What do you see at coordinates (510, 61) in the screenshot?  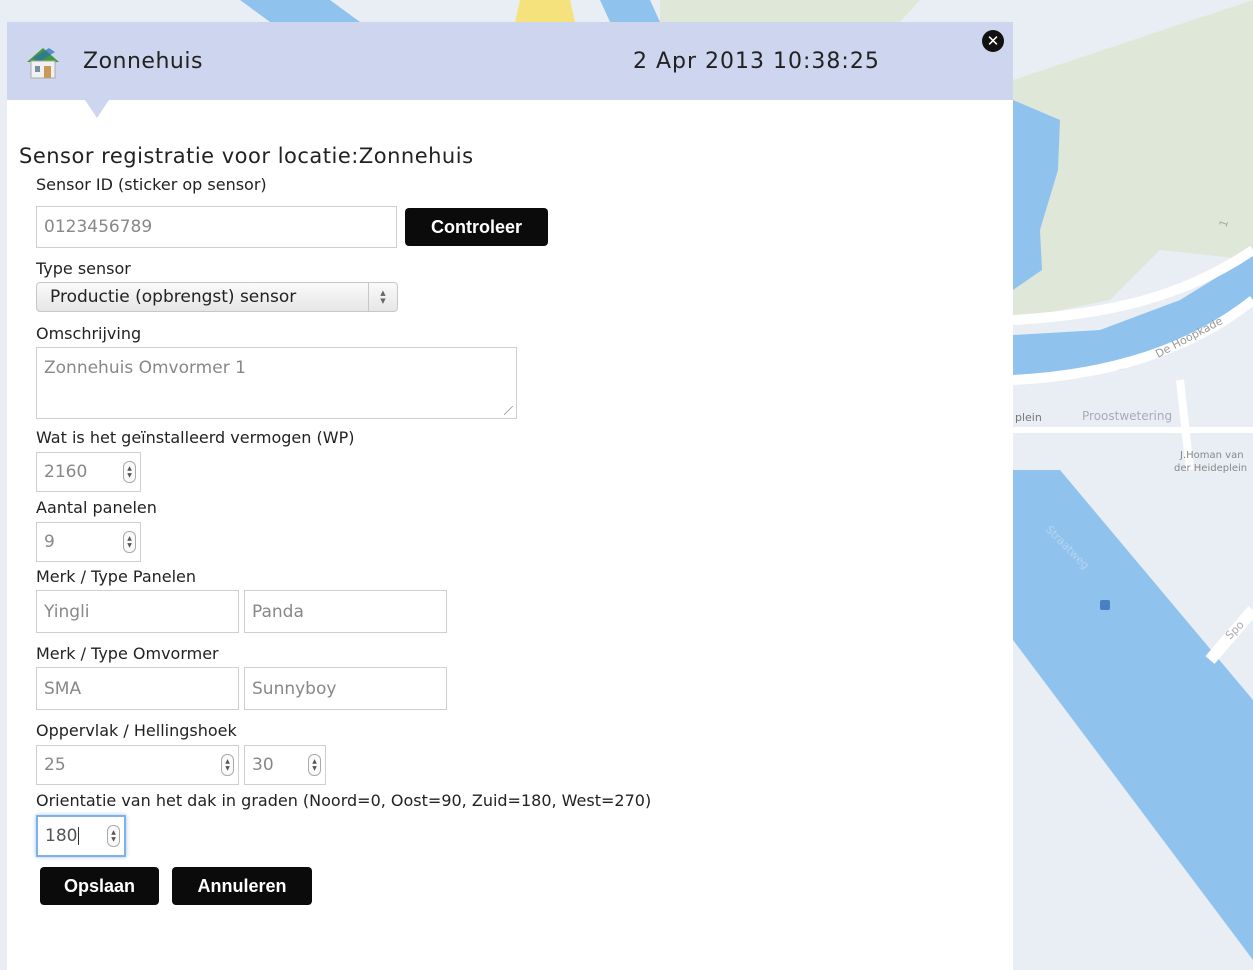 I see `popup-header: Zonnehuis 2 Apr 2013 10:38:25 ✕` at bounding box center [510, 61].